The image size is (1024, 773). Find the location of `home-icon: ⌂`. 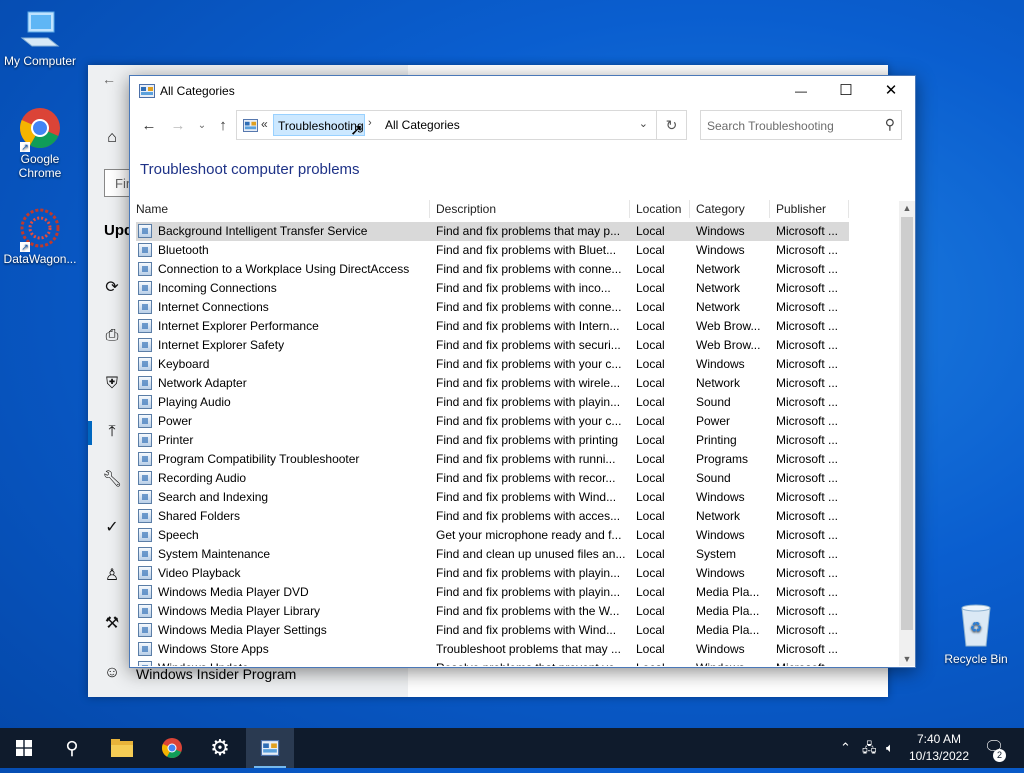

home-icon: ⌂ is located at coordinates (112, 138).